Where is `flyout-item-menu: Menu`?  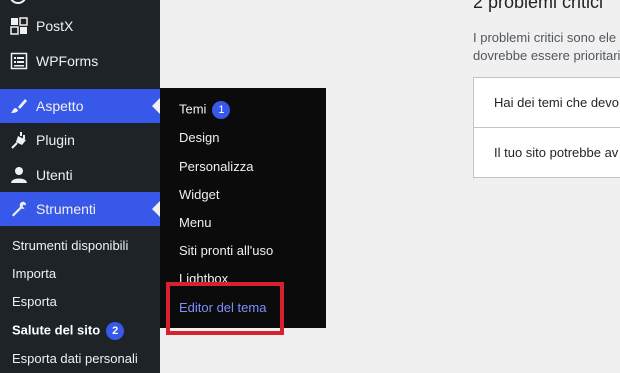 flyout-item-menu: Menu is located at coordinates (195, 222).